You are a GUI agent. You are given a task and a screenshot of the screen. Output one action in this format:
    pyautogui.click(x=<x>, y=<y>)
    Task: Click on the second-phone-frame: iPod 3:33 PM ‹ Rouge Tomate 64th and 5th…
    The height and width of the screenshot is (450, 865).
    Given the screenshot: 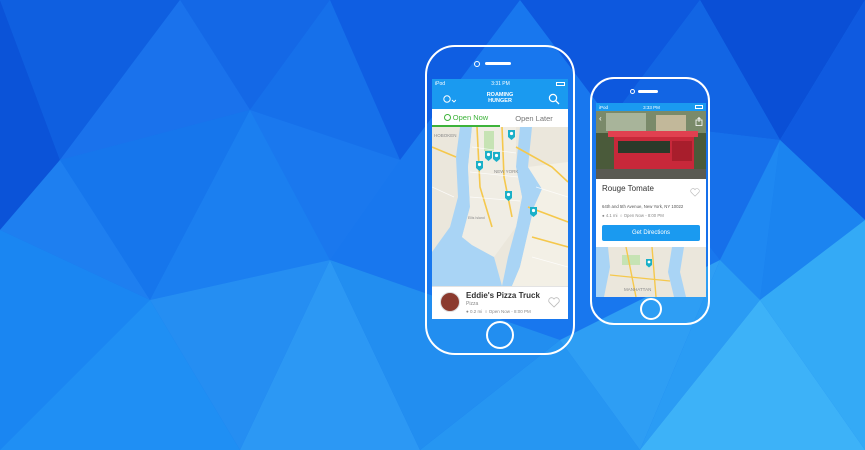 What is the action you would take?
    pyautogui.click(x=650, y=201)
    